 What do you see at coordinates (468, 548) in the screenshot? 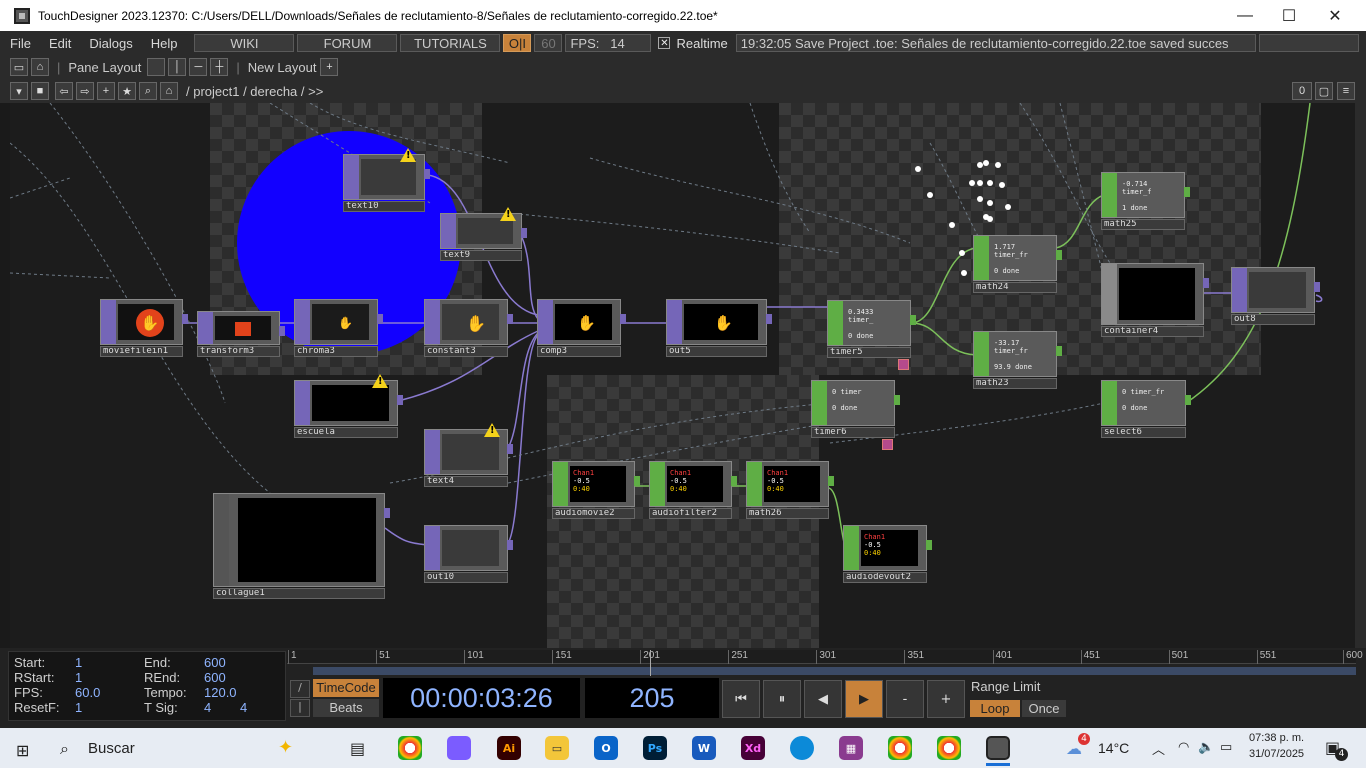
I see `node-out10` at bounding box center [468, 548].